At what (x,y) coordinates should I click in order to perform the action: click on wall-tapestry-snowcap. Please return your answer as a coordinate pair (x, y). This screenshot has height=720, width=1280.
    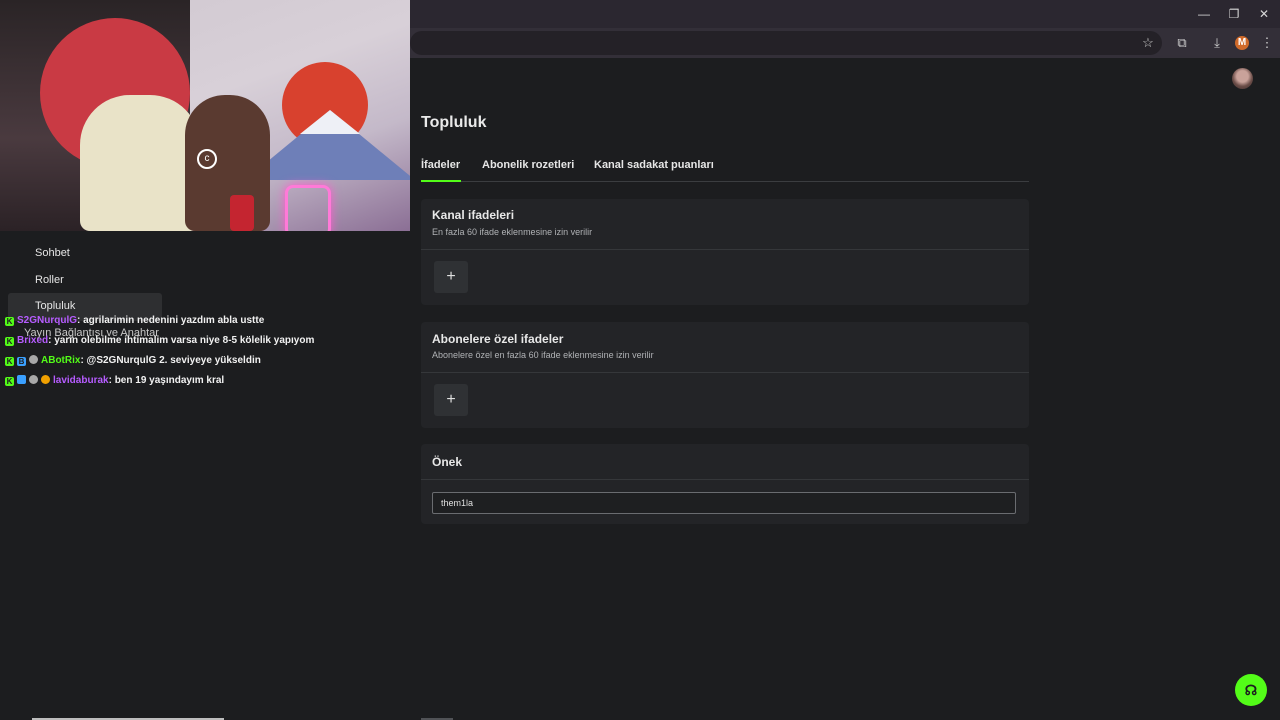
    Looking at the image, I should click on (330, 122).